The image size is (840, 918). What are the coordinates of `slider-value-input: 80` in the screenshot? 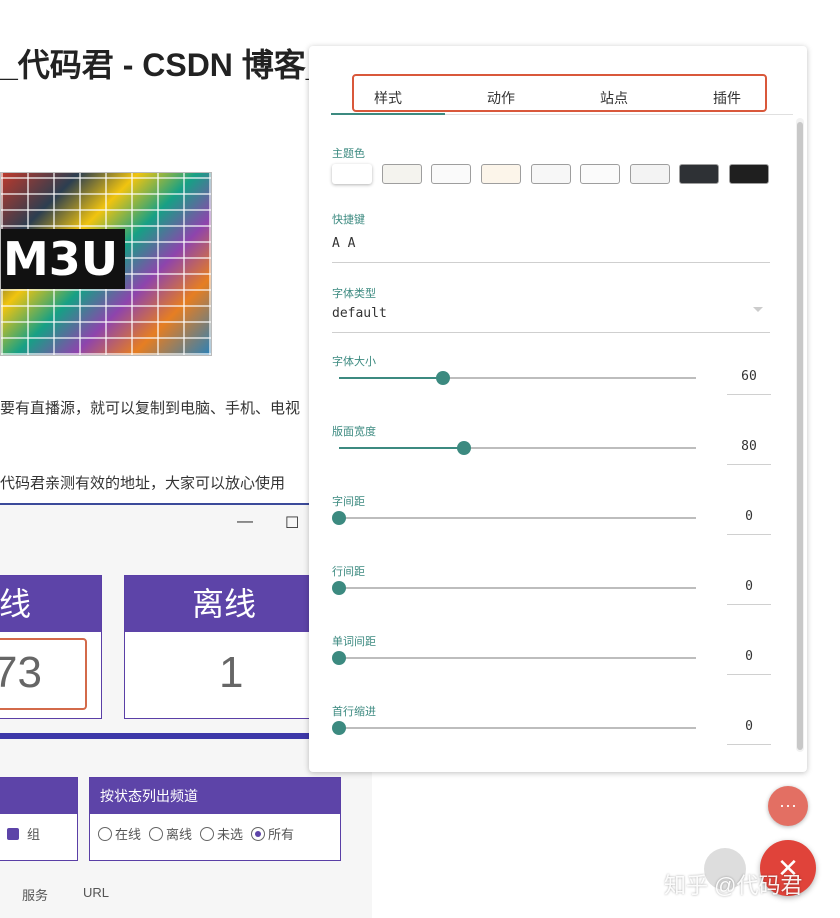 It's located at (749, 446).